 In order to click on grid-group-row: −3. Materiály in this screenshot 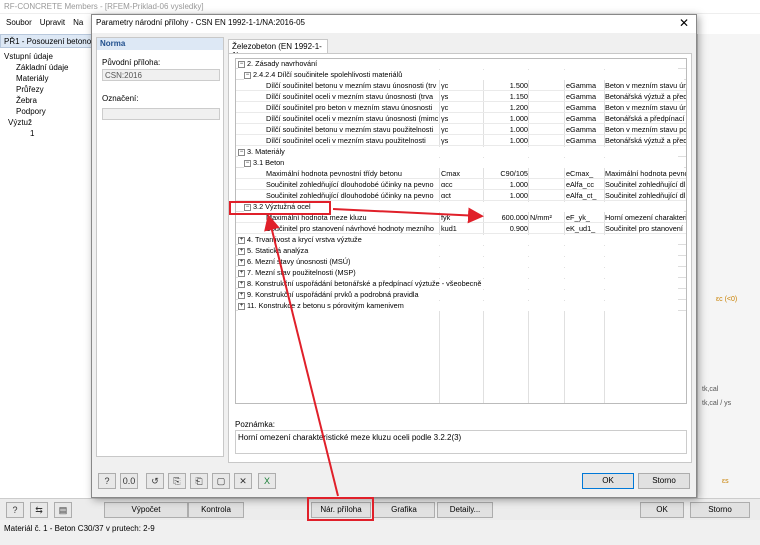, I will do `click(461, 152)`.